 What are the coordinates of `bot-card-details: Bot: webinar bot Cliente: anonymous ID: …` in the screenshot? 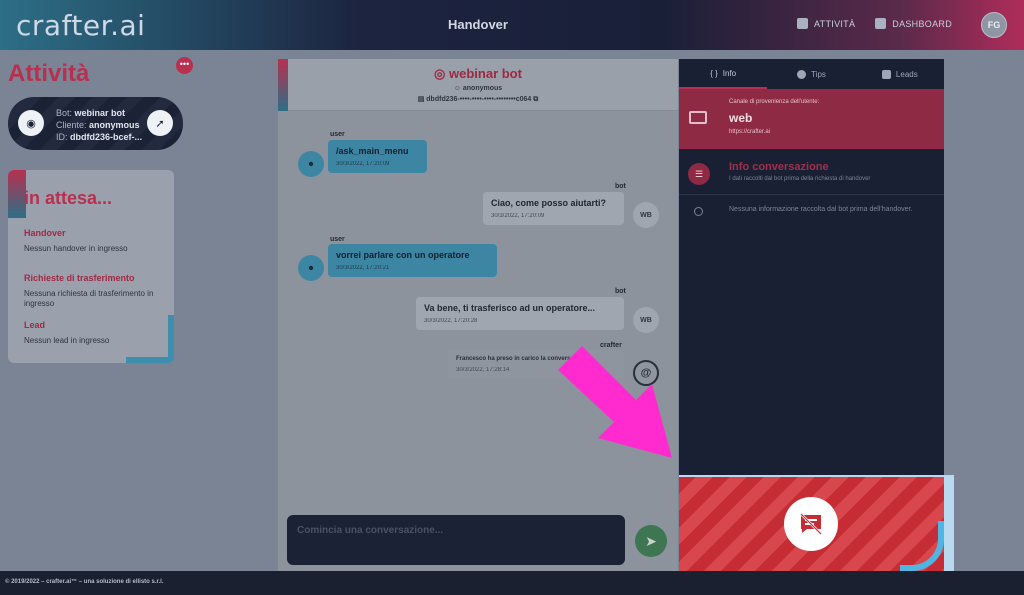 It's located at (99, 125).